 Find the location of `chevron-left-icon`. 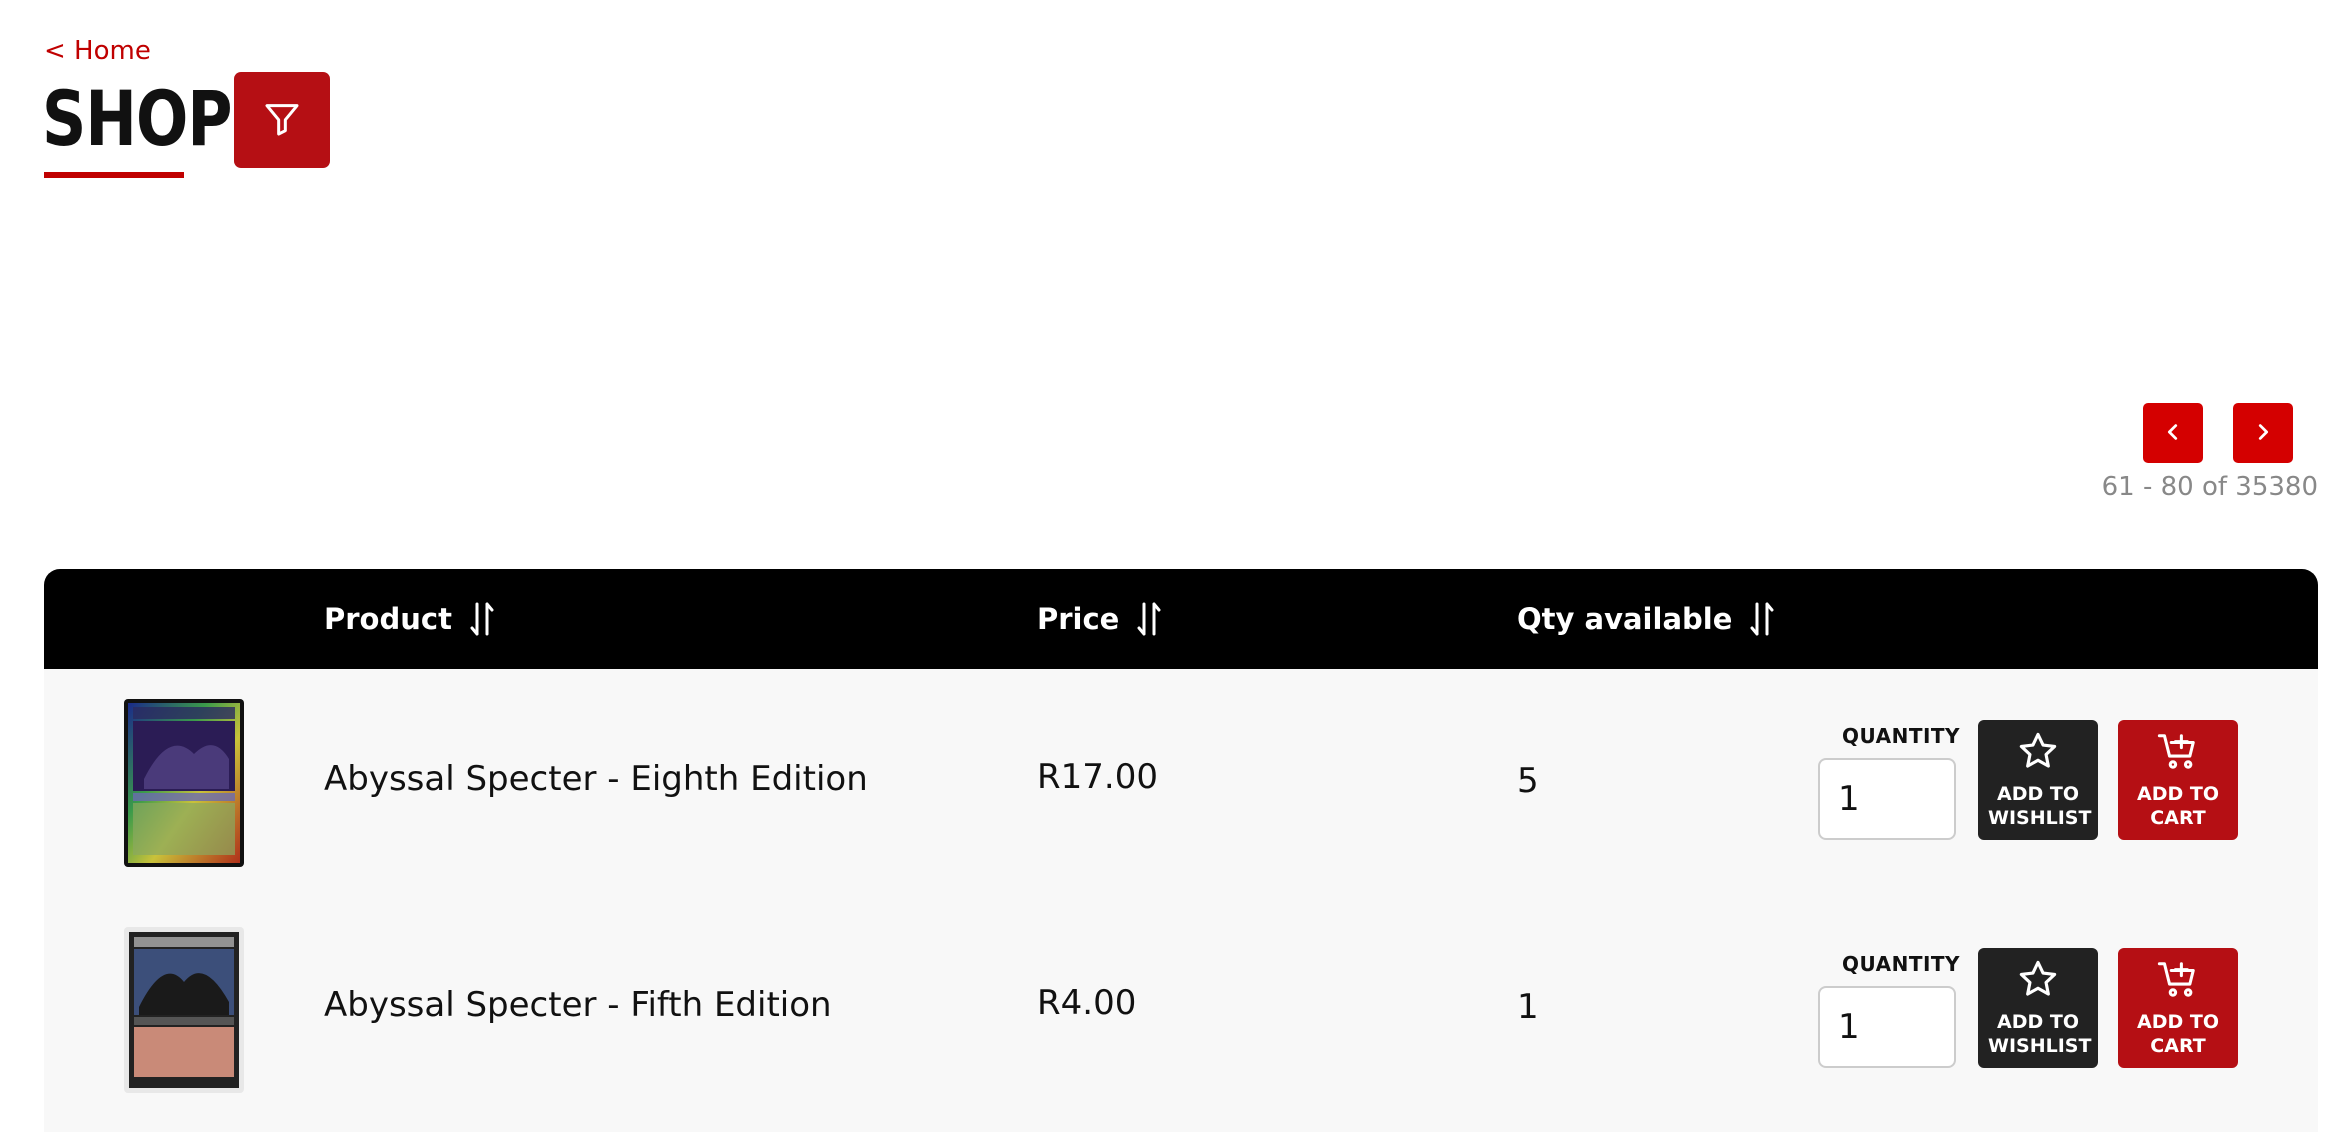

chevron-left-icon is located at coordinates (2173, 433).